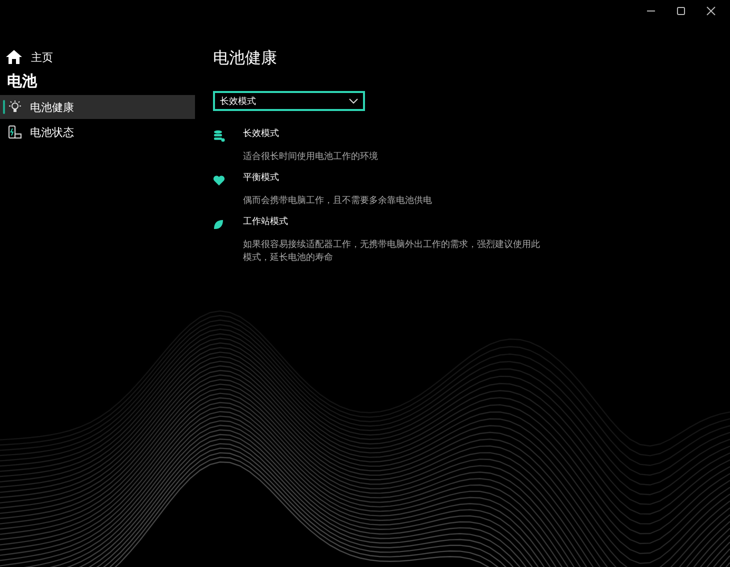 The image size is (730, 567). I want to click on chevron-down-icon, so click(353, 101).